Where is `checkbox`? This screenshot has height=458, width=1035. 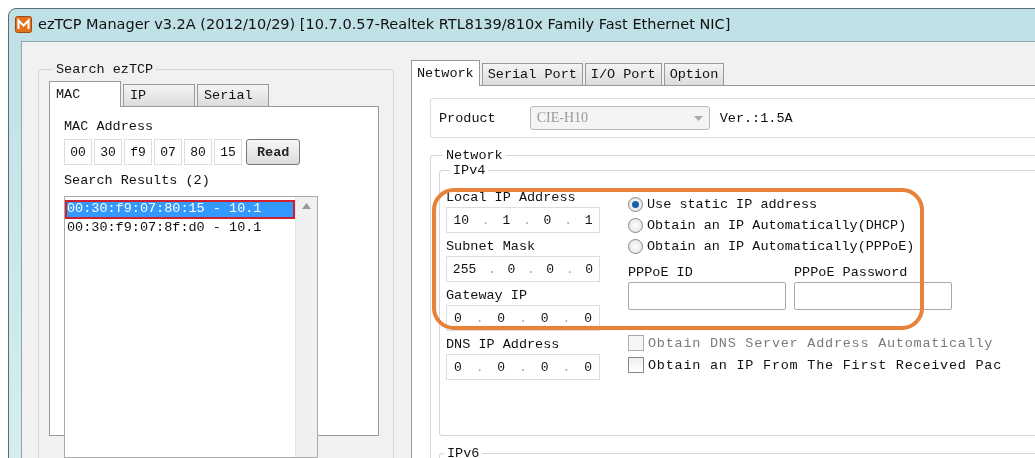
checkbox is located at coordinates (636, 365).